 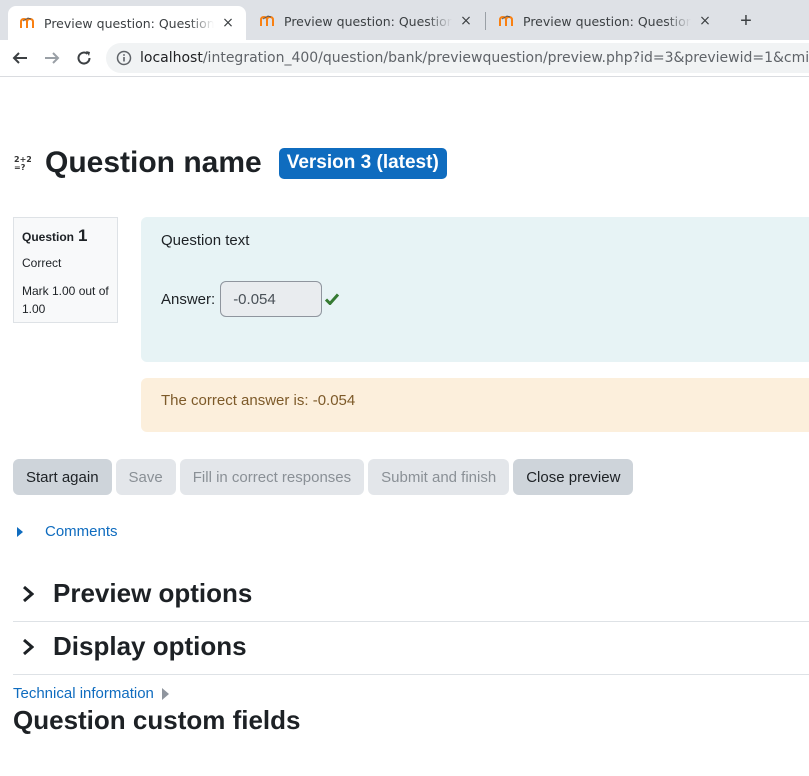 I want to click on close-preview-button: Close preview, so click(x=573, y=477).